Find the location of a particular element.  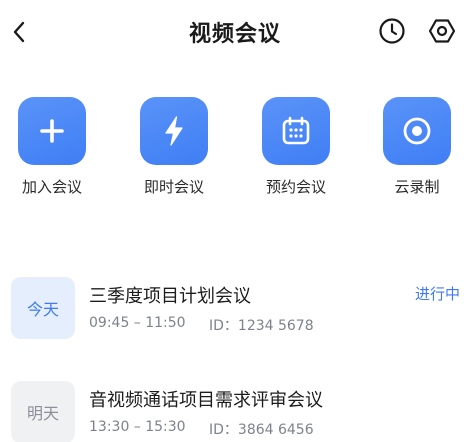

status-badge: 进行中 is located at coordinates (437, 294).